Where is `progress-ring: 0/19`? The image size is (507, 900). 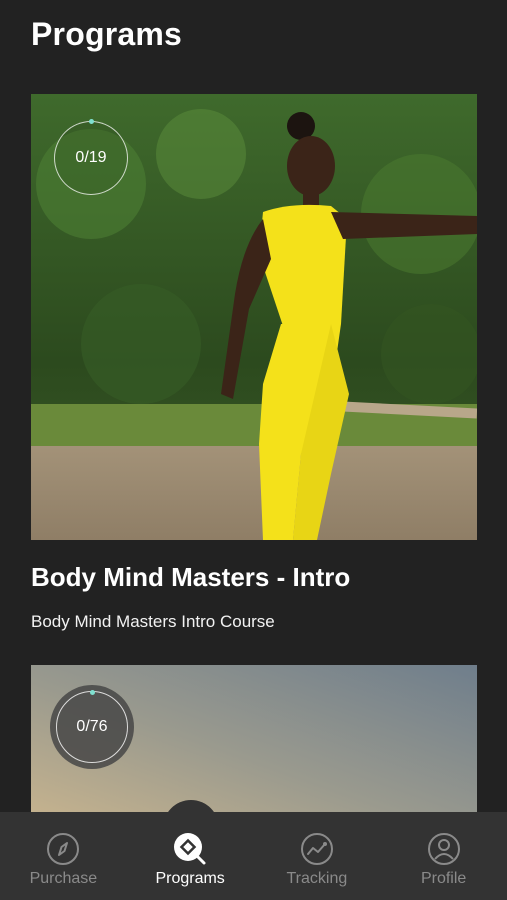
progress-ring: 0/19 is located at coordinates (91, 157).